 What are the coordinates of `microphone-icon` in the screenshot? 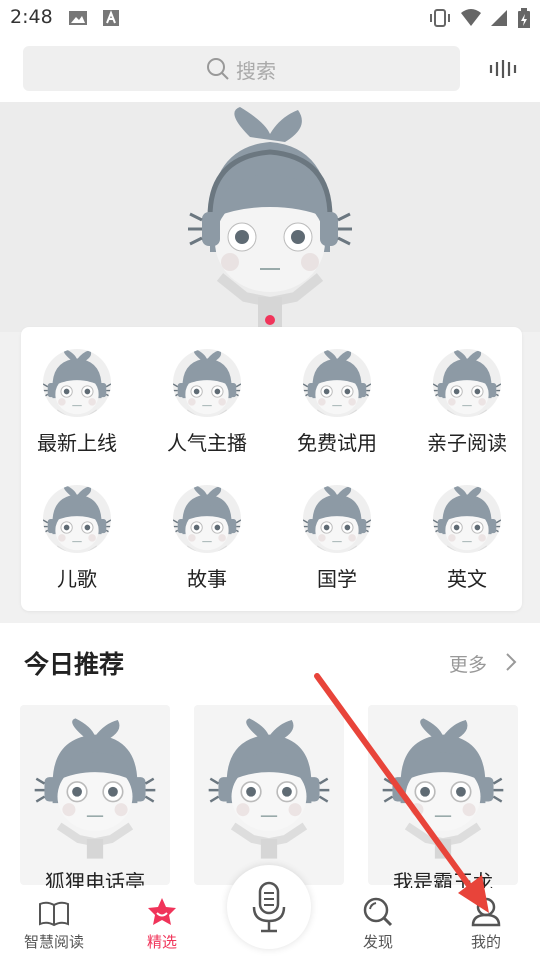 It's located at (269, 907).